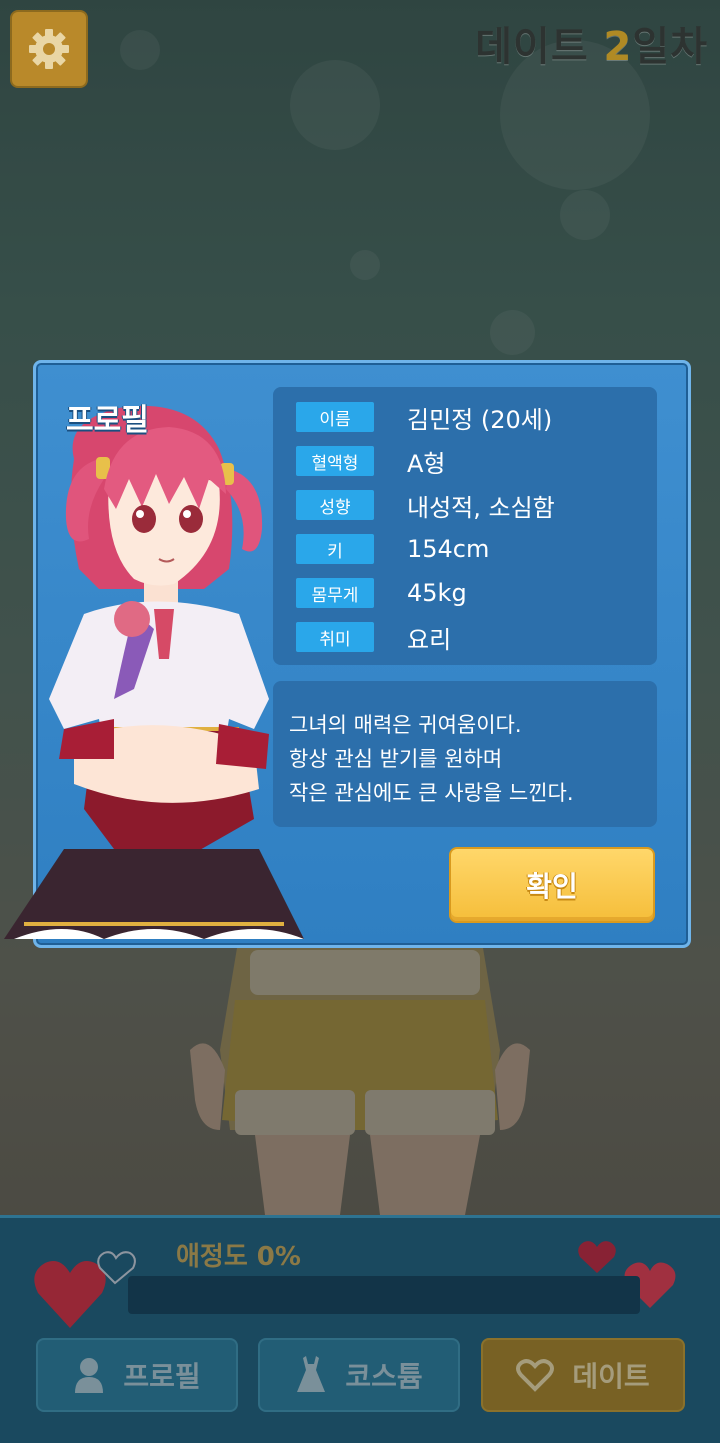 The width and height of the screenshot is (720, 1443). Describe the element at coordinates (480, 419) in the screenshot. I see `info-value: 김민정 (20세)` at that location.